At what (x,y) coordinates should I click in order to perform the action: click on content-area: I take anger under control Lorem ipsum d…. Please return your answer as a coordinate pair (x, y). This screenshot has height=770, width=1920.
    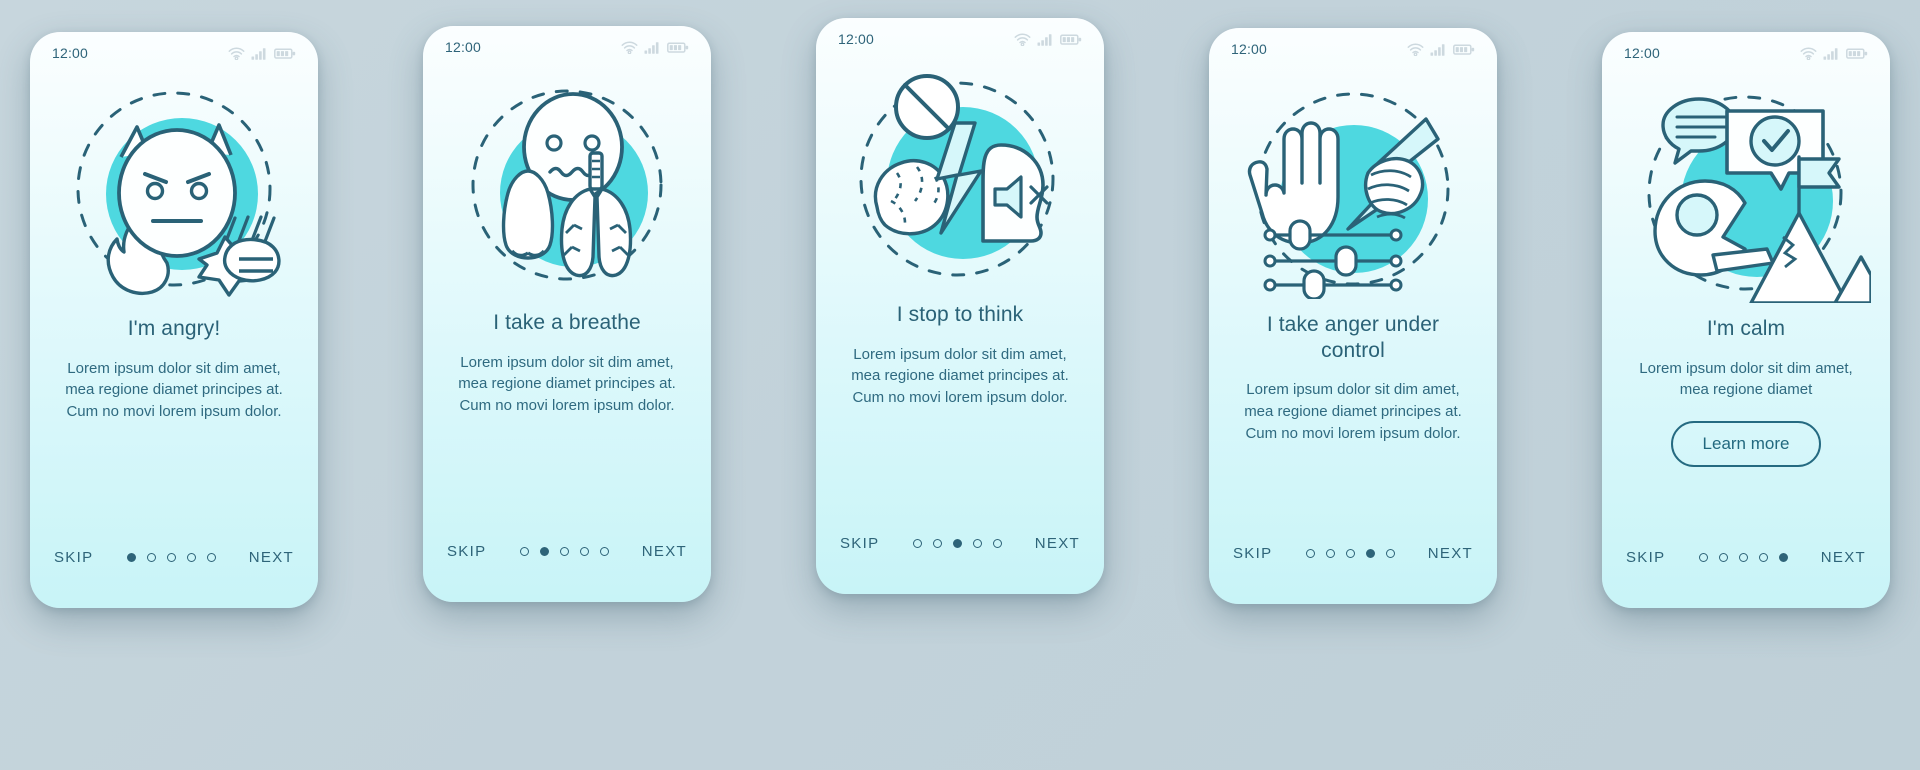
    Looking at the image, I should click on (1353, 410).